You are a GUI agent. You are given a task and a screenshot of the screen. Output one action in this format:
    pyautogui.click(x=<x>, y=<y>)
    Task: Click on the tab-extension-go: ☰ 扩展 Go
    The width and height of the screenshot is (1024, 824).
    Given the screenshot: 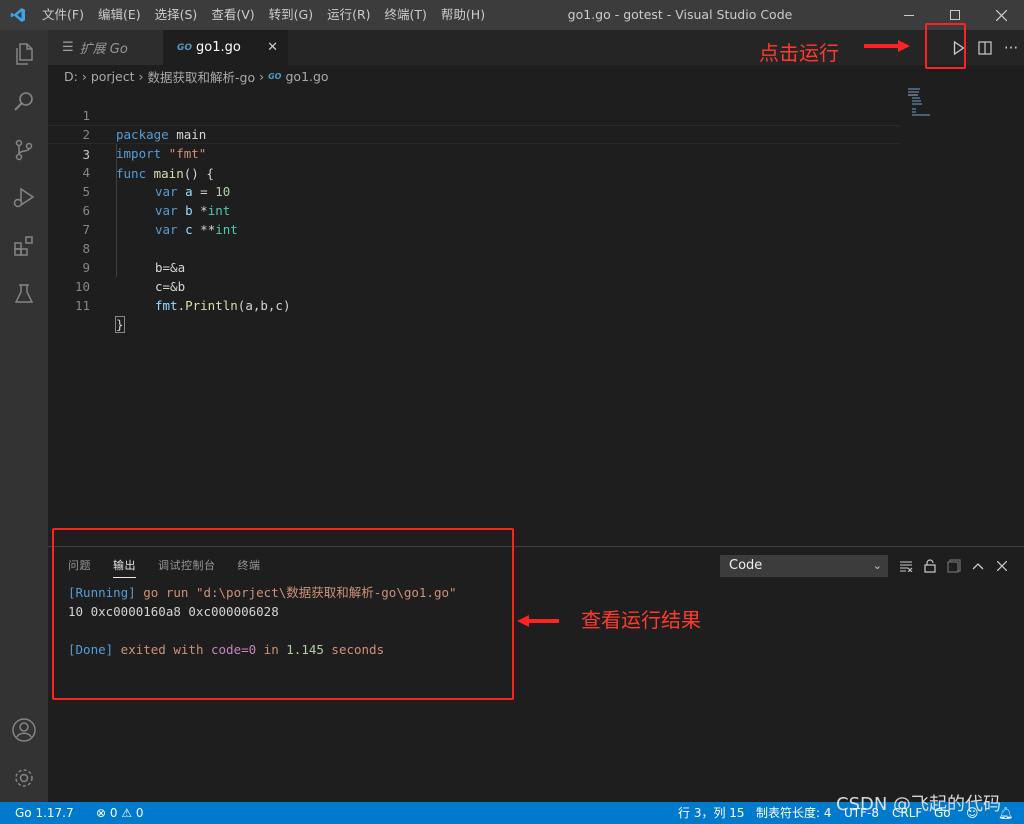 What is the action you would take?
    pyautogui.click(x=105, y=47)
    